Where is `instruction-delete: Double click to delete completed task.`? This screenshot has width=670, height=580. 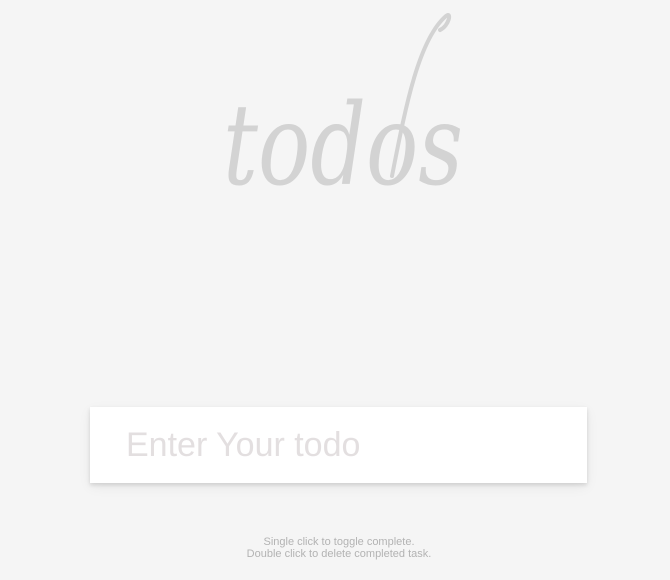 instruction-delete: Double click to delete completed task. is located at coordinates (339, 554).